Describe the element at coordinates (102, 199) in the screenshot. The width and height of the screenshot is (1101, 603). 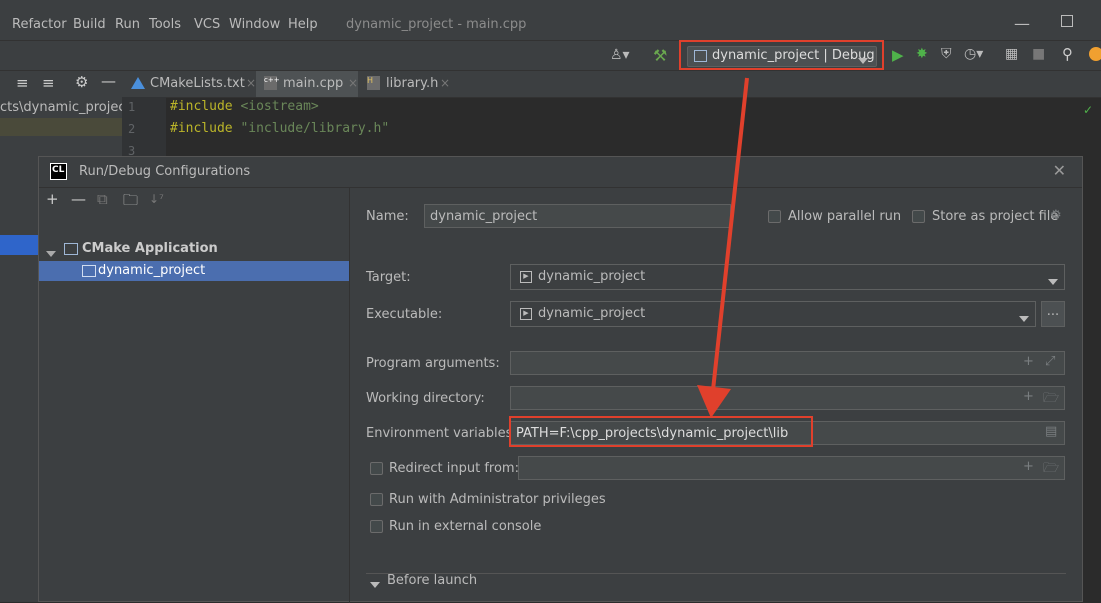
I see `copy-icon: ⧉` at that location.